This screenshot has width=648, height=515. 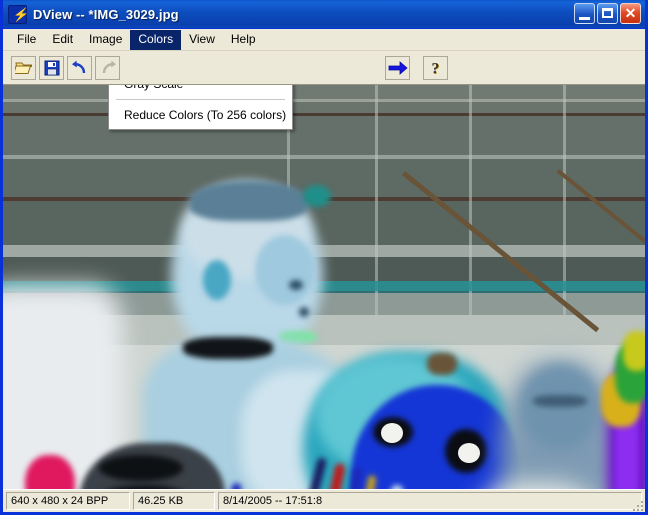 What do you see at coordinates (68, 501) in the screenshot?
I see `status-dimensions: 640 x 480 x 24 BPP` at bounding box center [68, 501].